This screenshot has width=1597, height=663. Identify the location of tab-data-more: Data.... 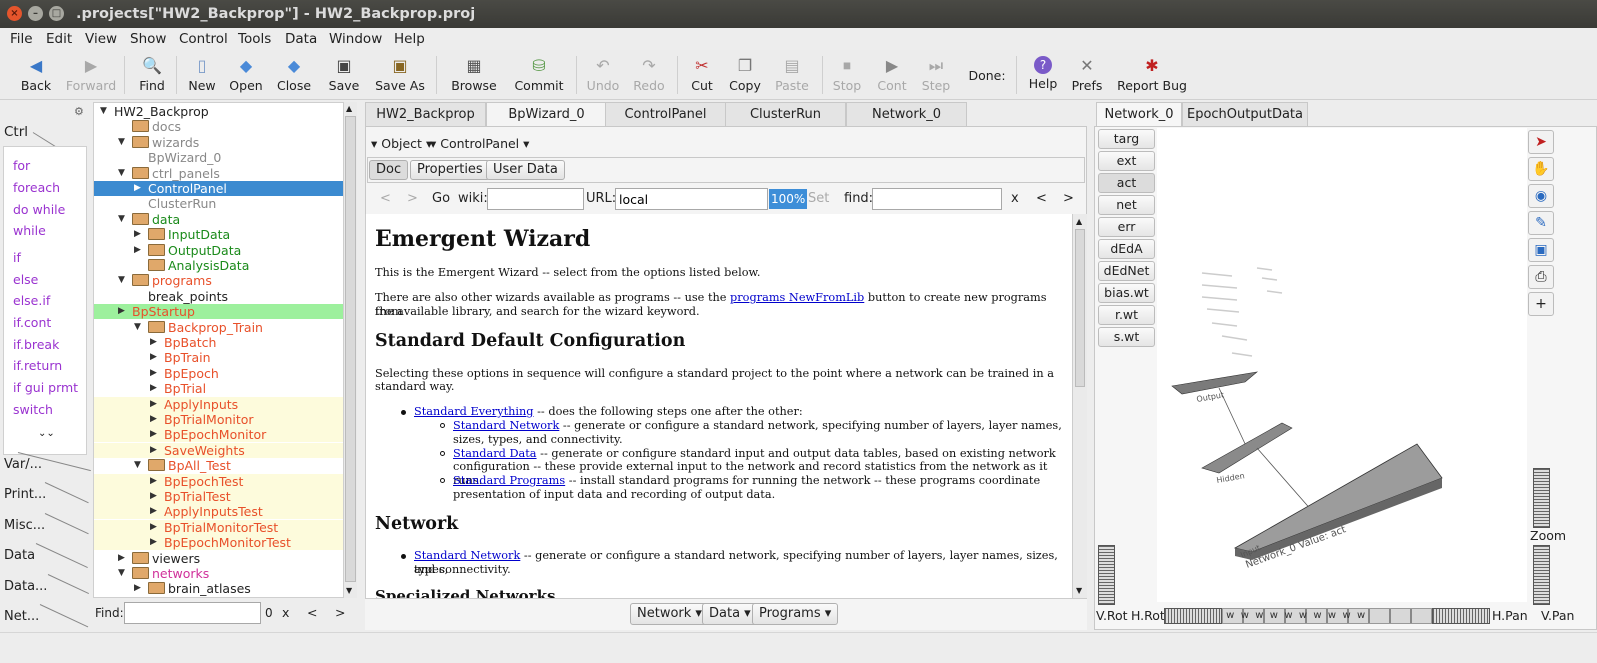
(25, 586).